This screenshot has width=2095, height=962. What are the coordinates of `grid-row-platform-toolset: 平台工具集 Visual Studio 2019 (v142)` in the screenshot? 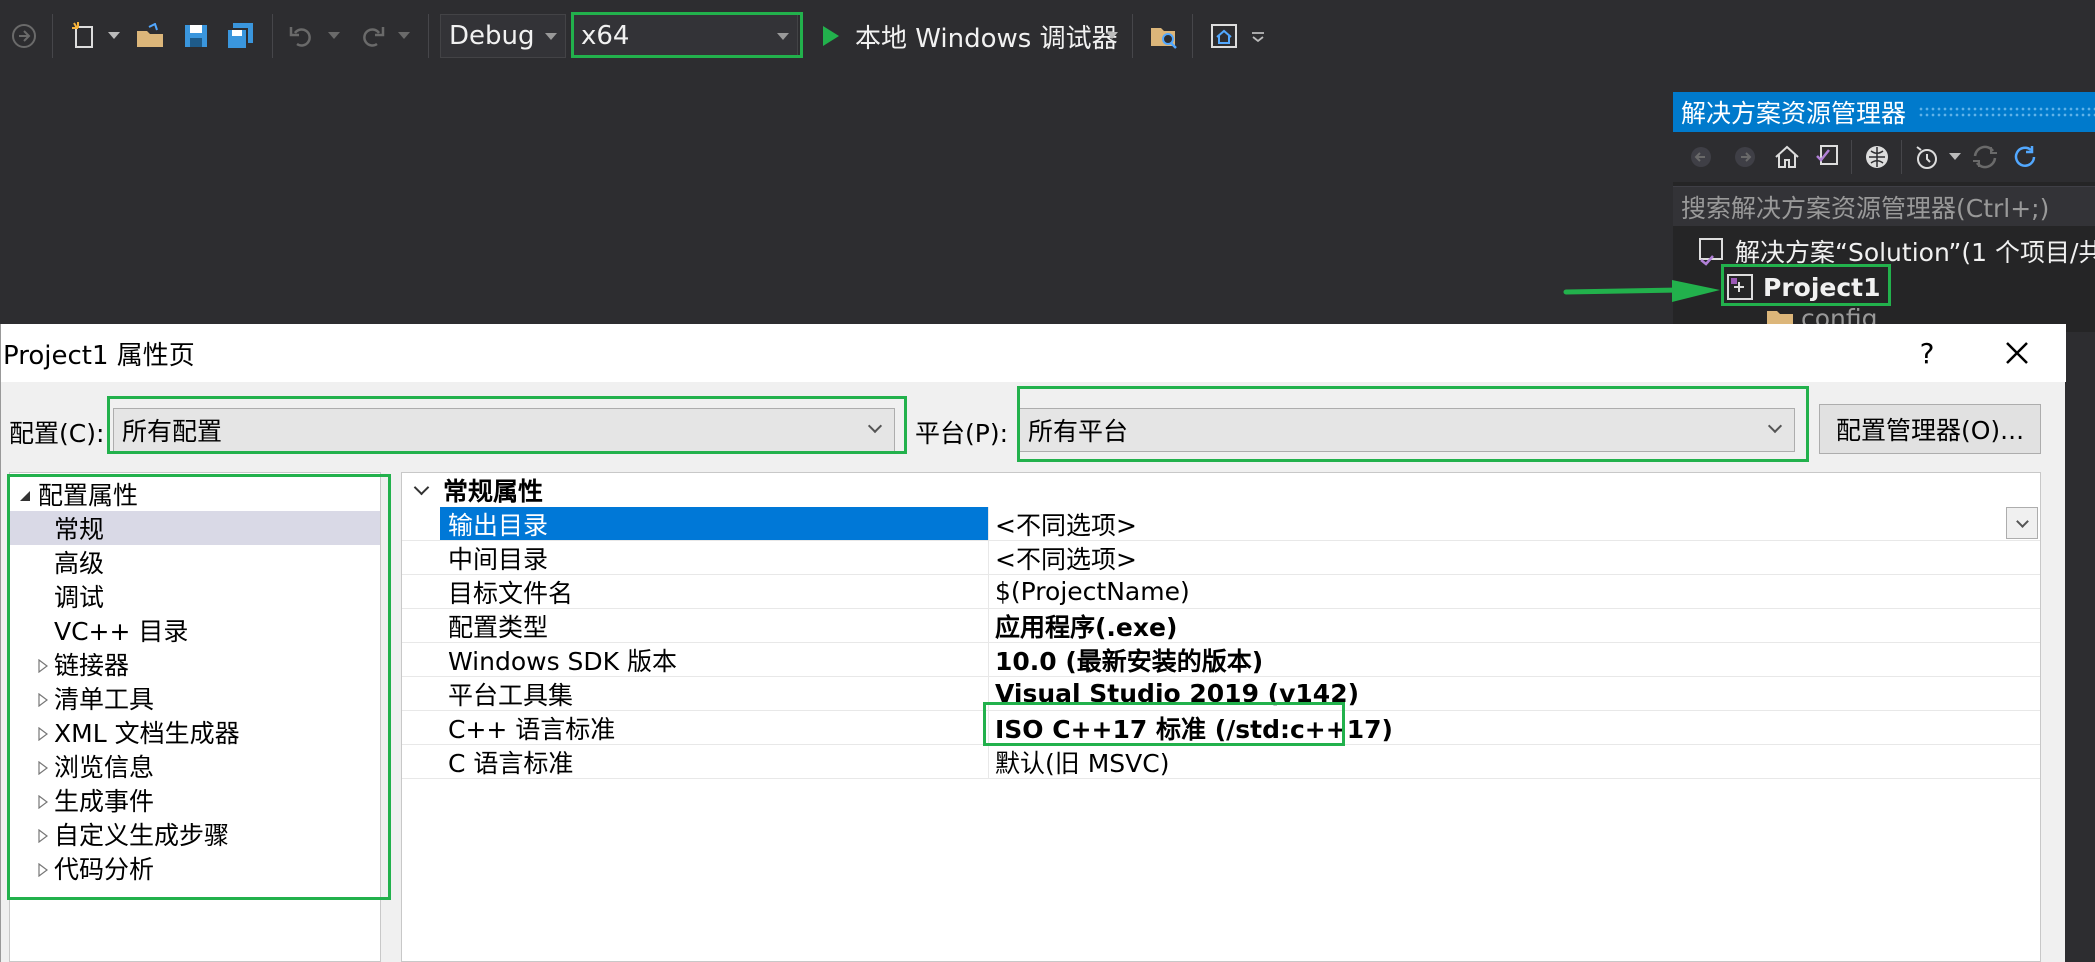 It's located at (1221, 694).